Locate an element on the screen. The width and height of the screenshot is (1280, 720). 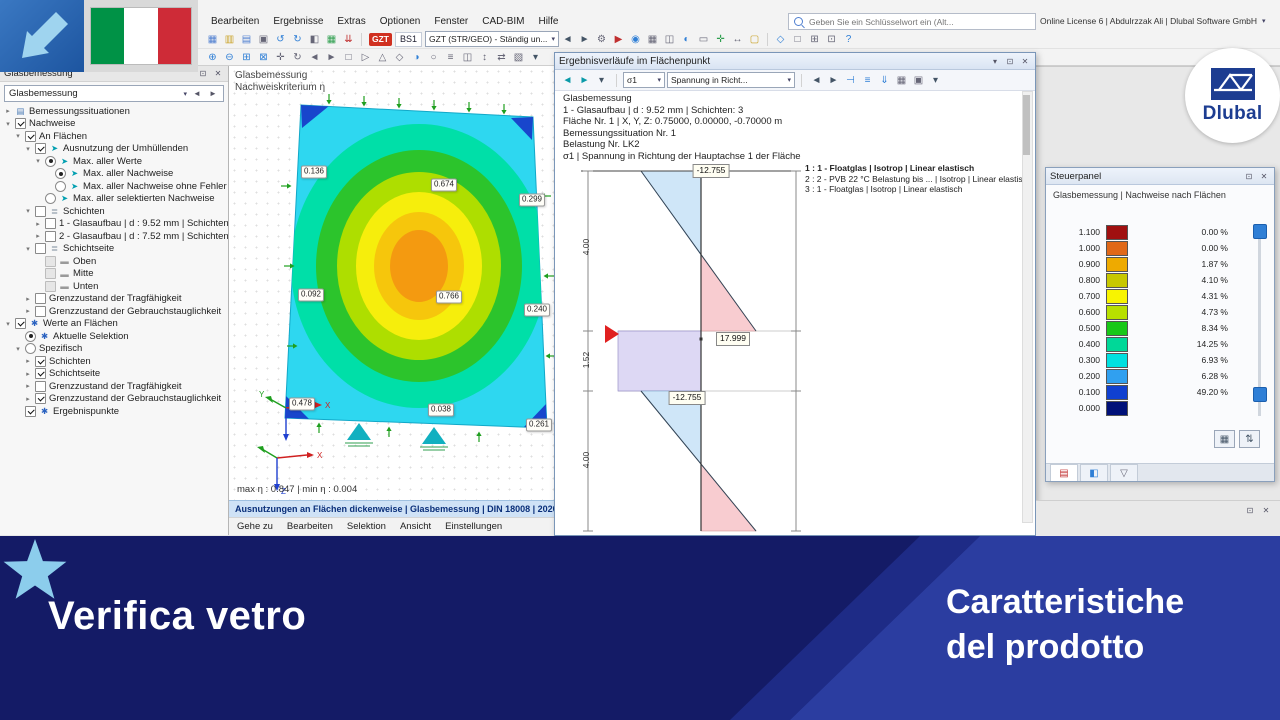
redo-icon: ↻ is located at coordinates (297, 39).